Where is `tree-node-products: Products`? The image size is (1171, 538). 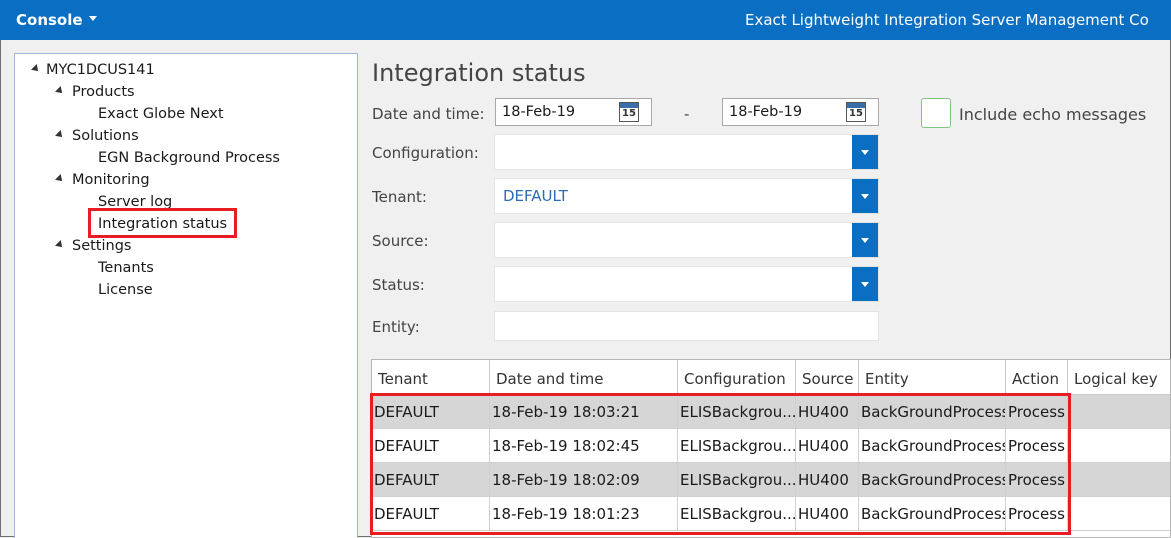
tree-node-products: Products is located at coordinates (103, 92).